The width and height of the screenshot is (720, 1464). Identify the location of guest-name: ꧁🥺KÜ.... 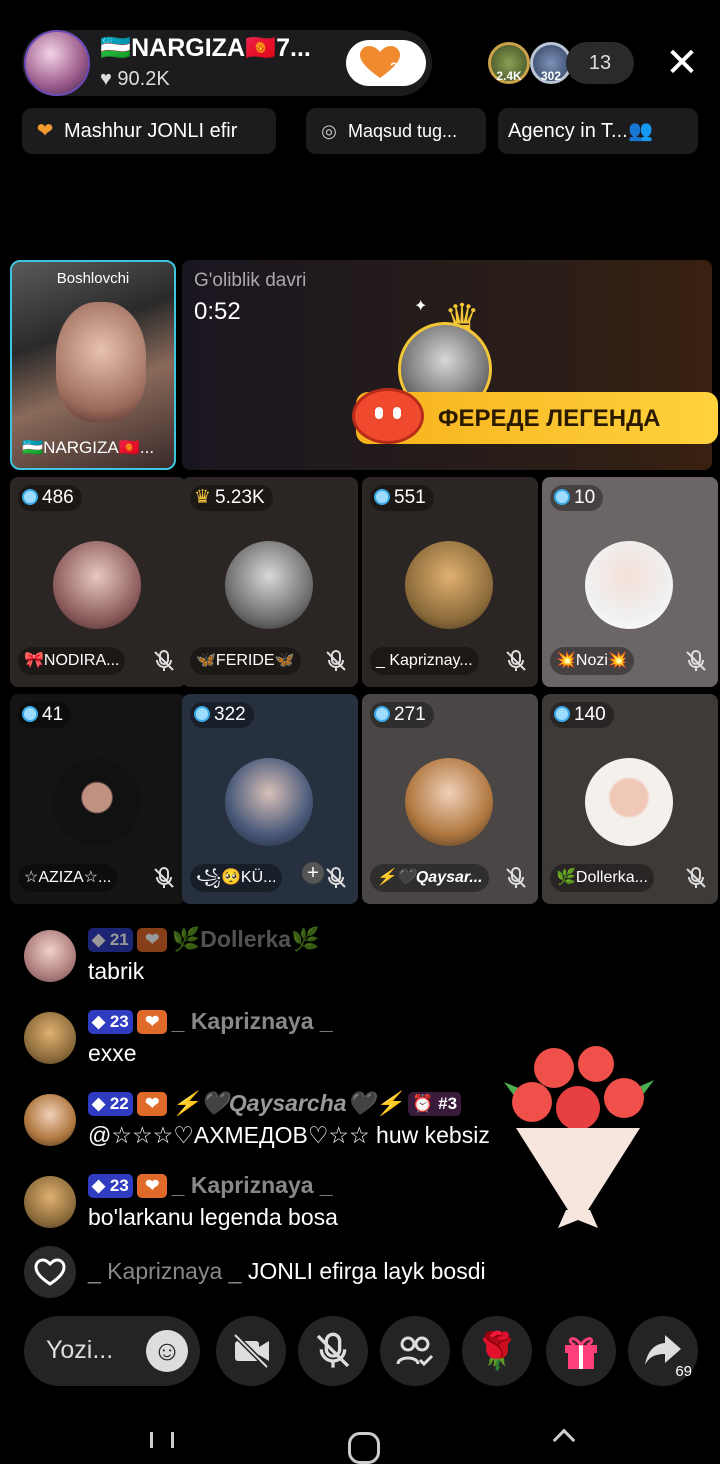
(236, 878).